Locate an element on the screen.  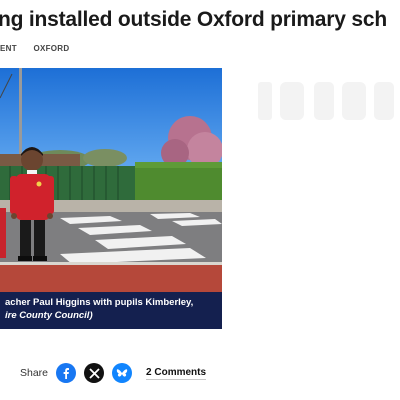
comments-link: 2 Comments is located at coordinates (176, 373).